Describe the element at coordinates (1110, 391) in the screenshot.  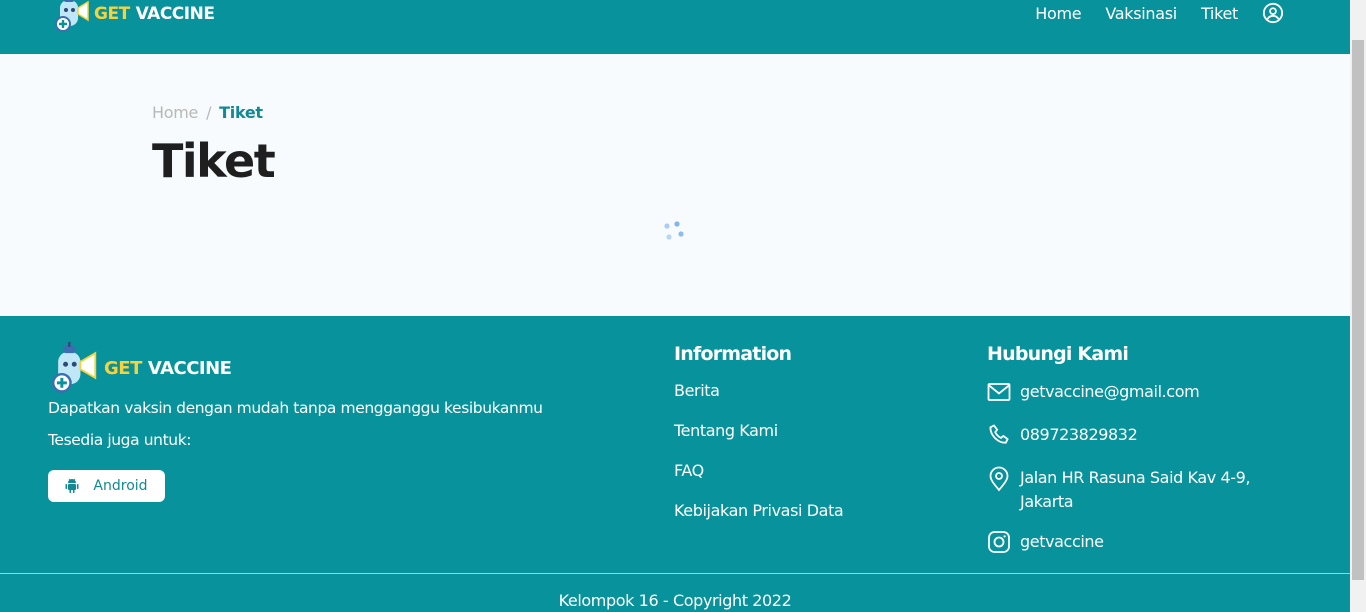
I see `contact-email-text: getvaccine@gmail.com` at that location.